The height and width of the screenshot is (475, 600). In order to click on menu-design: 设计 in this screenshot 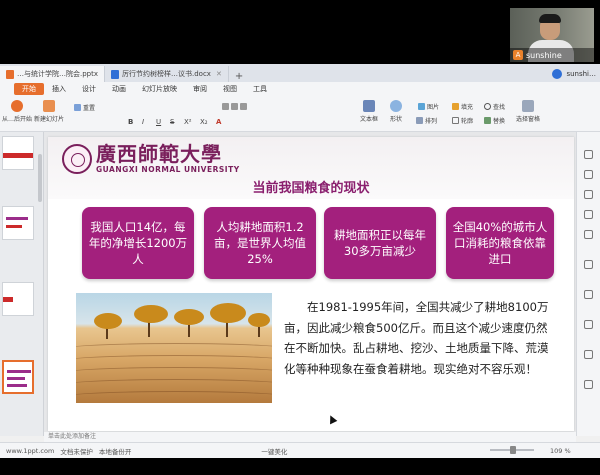, I will do `click(89, 89)`.